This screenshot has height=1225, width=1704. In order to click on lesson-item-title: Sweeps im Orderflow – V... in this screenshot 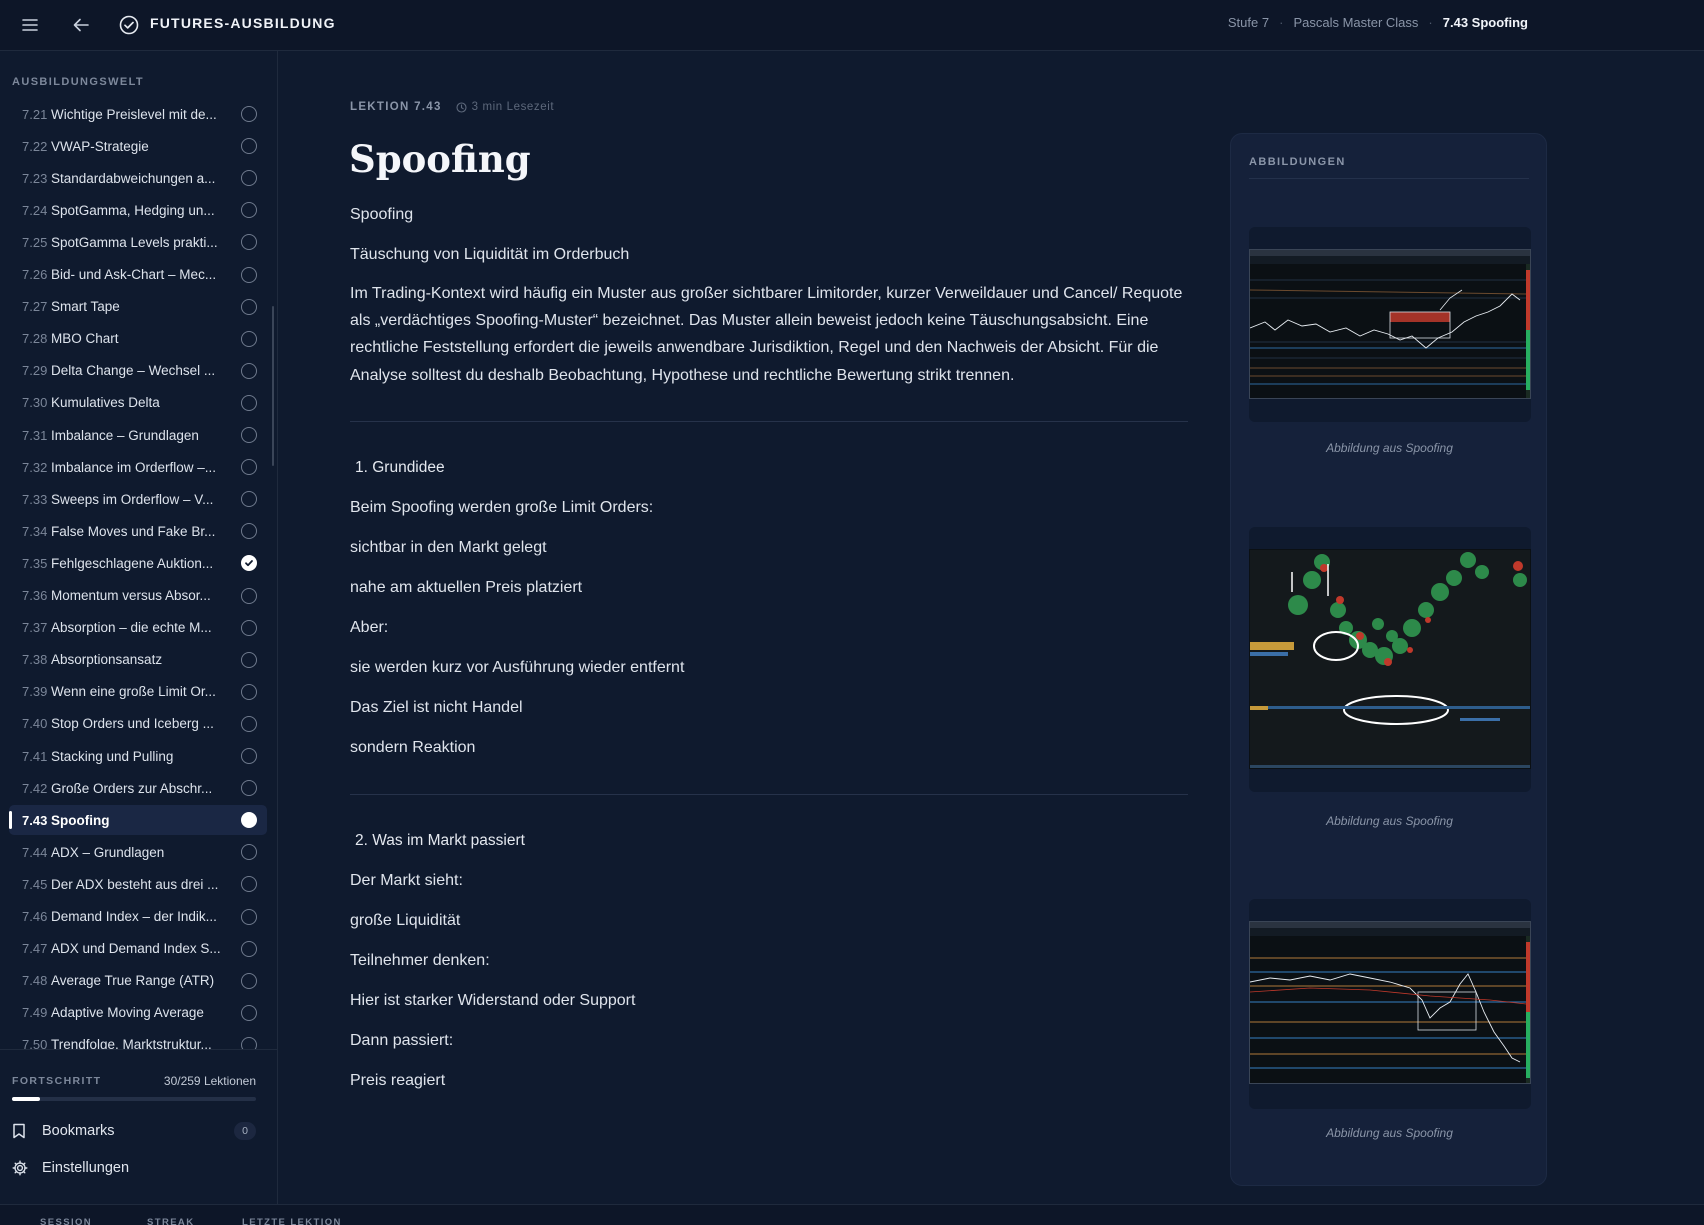, I will do `click(132, 499)`.